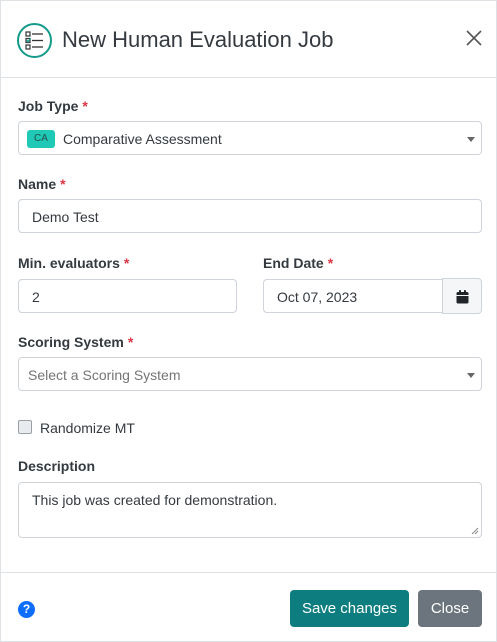  What do you see at coordinates (34, 40) in the screenshot?
I see `checklist-icon` at bounding box center [34, 40].